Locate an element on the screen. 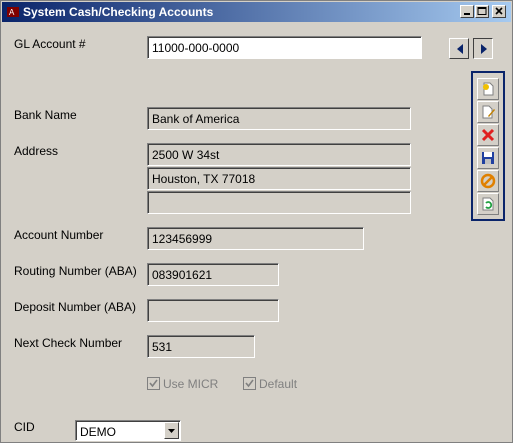 The height and width of the screenshot is (443, 513). edit-icon is located at coordinates (488, 112).